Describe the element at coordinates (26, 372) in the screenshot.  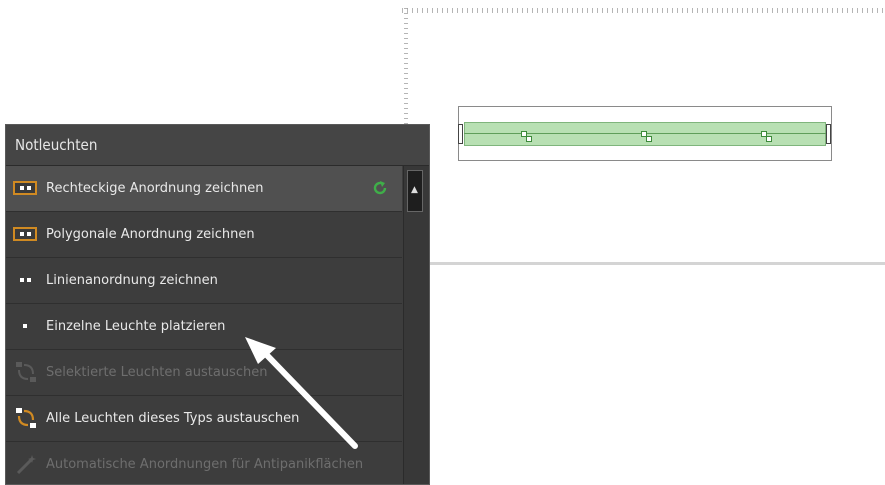
I see `swap-selected-icon` at that location.